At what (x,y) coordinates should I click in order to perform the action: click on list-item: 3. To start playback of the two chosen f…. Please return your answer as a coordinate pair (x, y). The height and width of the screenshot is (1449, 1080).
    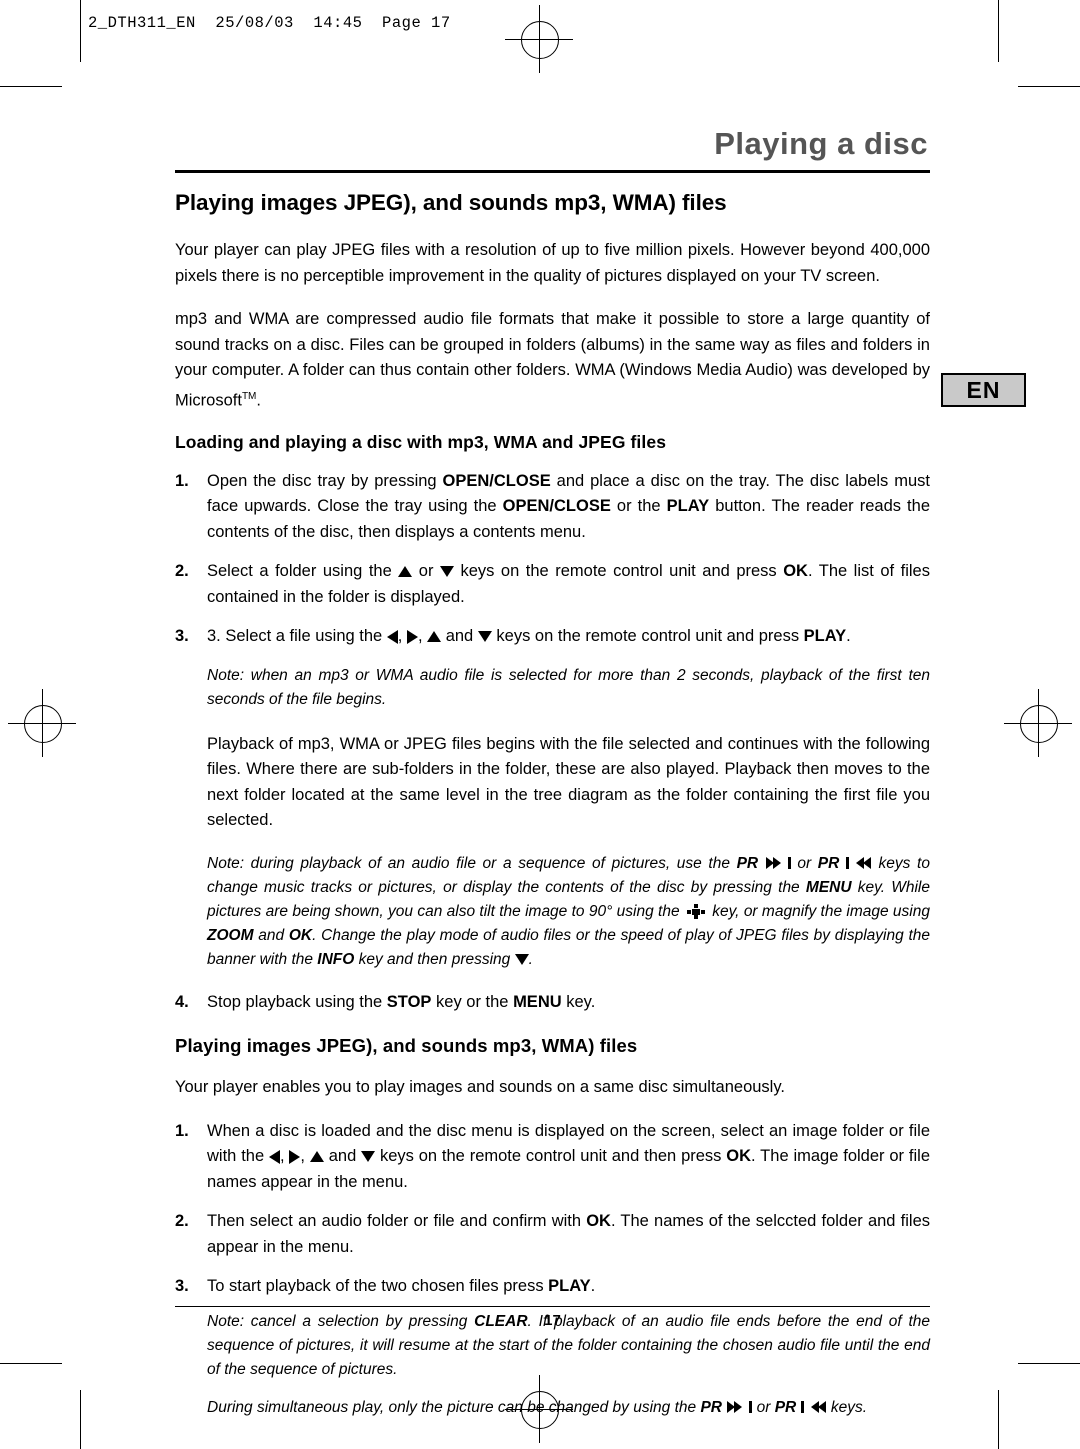
    Looking at the image, I should click on (552, 1287).